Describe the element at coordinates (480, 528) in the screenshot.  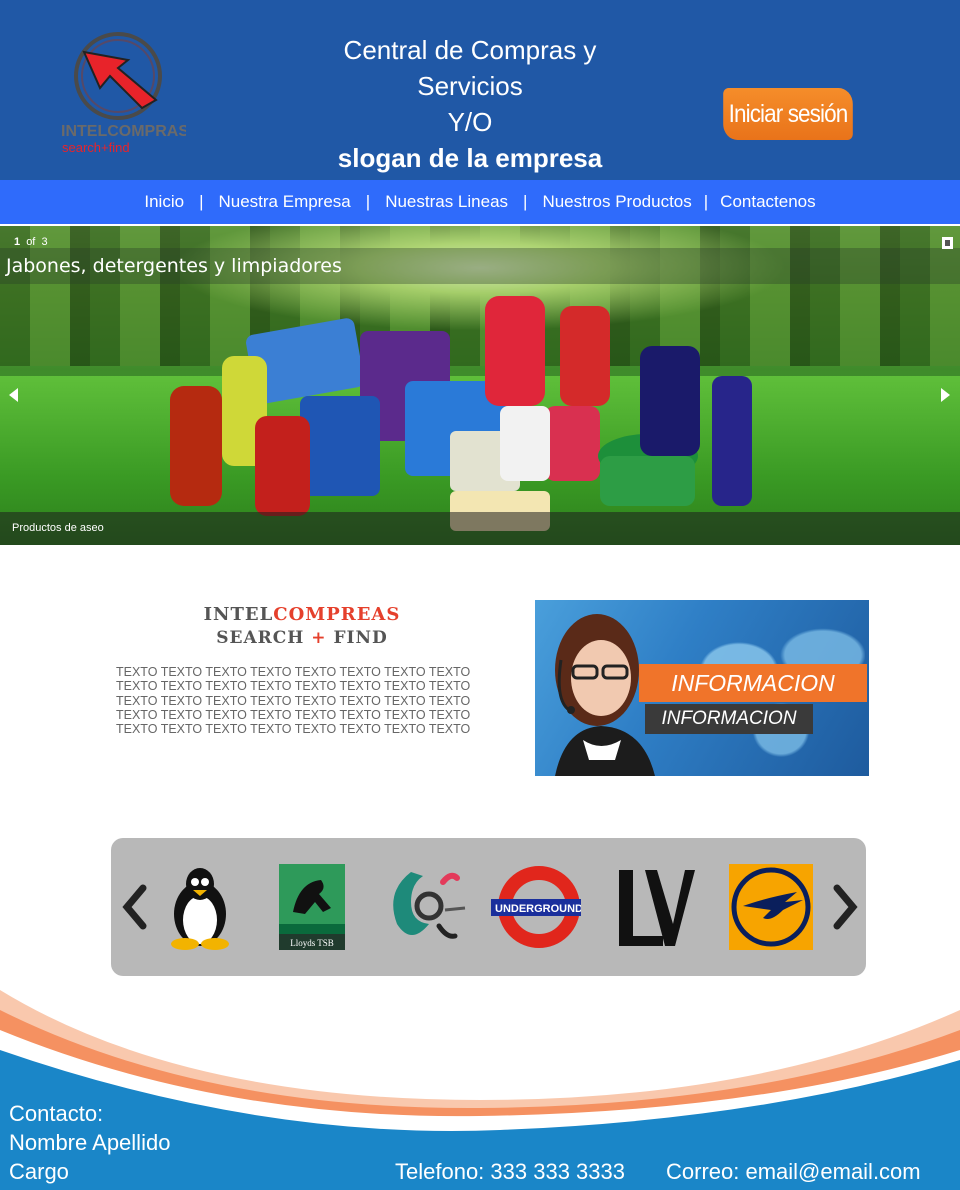
I see `slide-caption-bar` at that location.